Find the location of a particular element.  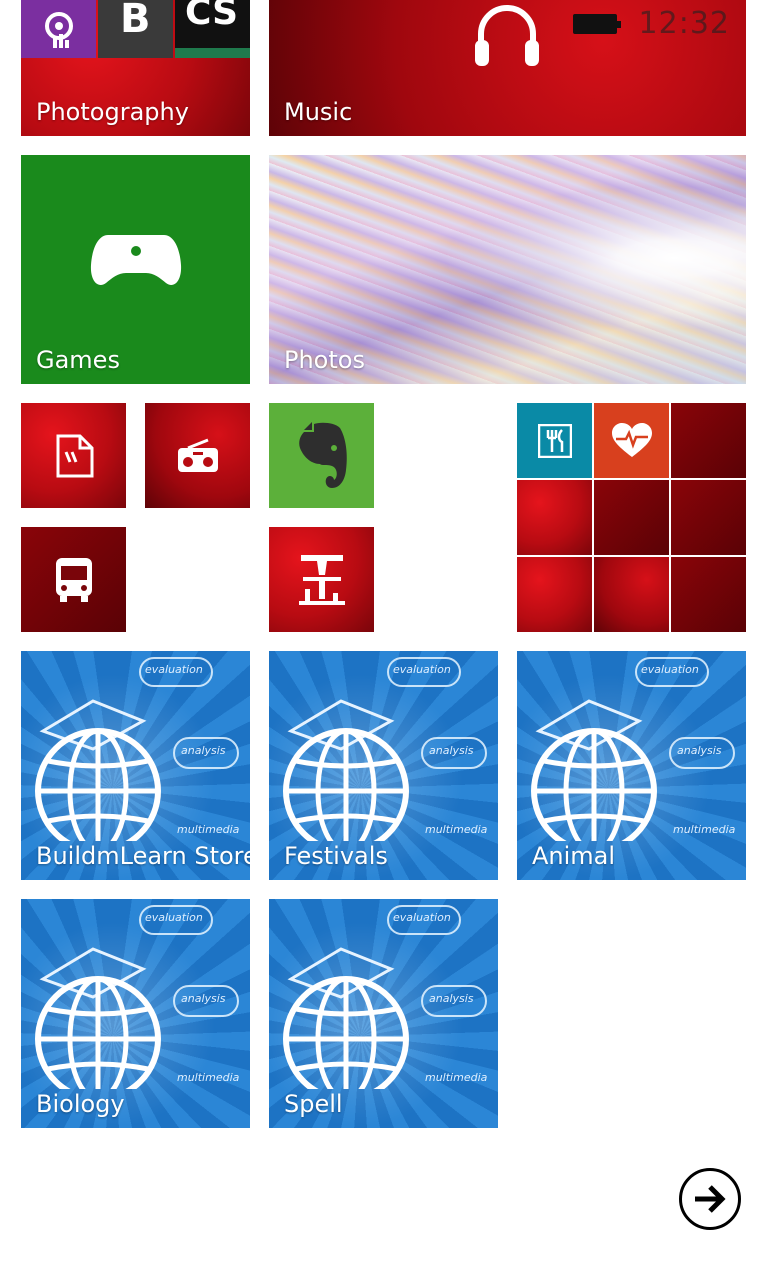

bus-icon is located at coordinates (73, 579).